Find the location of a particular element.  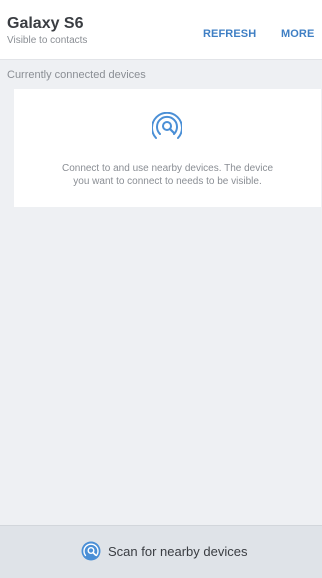

connected-devices-section-title: Currently connected devices is located at coordinates (76, 75).